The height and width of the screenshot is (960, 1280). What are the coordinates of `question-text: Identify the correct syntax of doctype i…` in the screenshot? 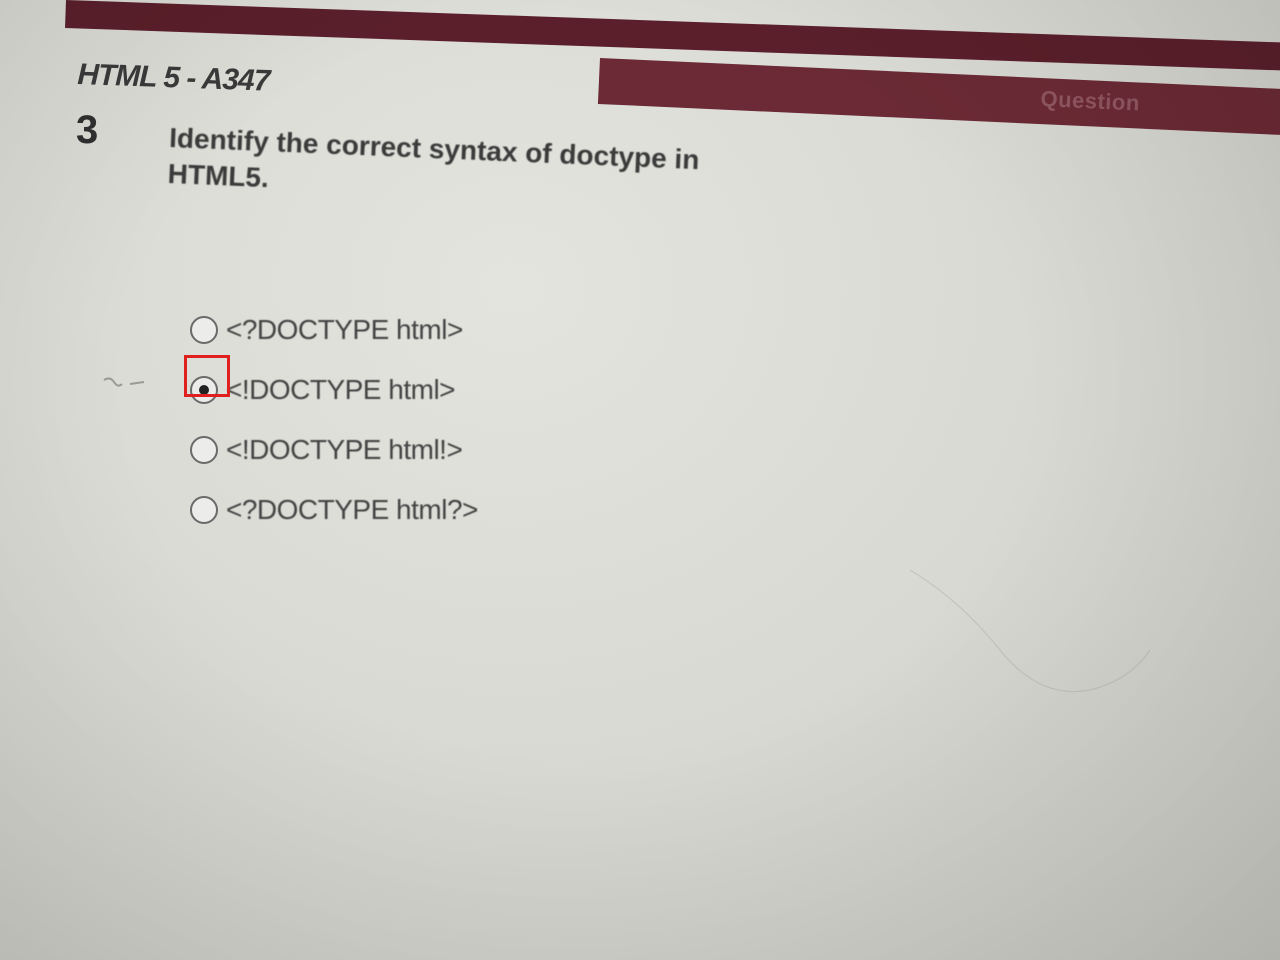 It's located at (434, 157).